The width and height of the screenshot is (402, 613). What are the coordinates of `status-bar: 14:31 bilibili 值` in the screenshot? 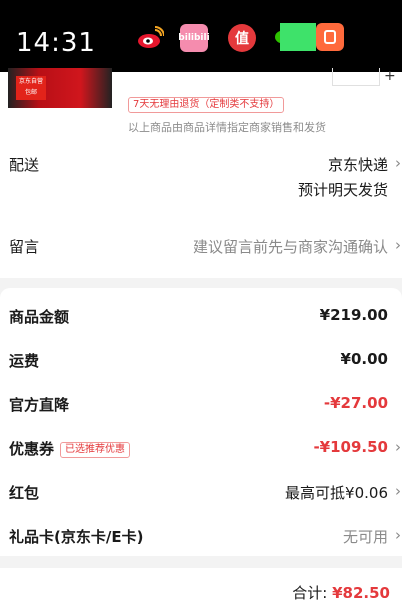 It's located at (201, 36).